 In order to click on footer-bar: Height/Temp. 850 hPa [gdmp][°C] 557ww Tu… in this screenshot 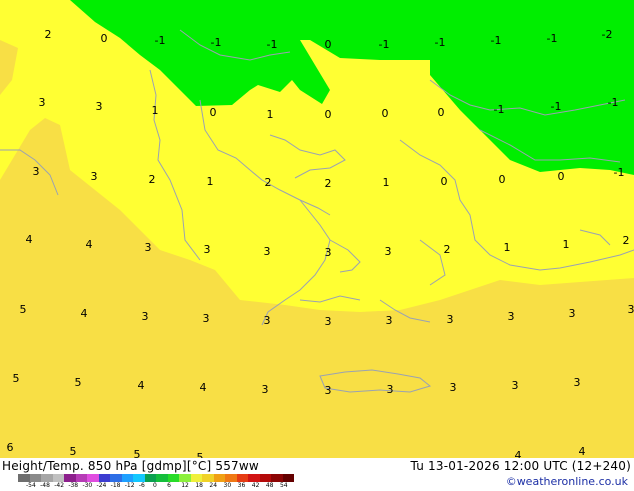, I will do `click(317, 474)`.